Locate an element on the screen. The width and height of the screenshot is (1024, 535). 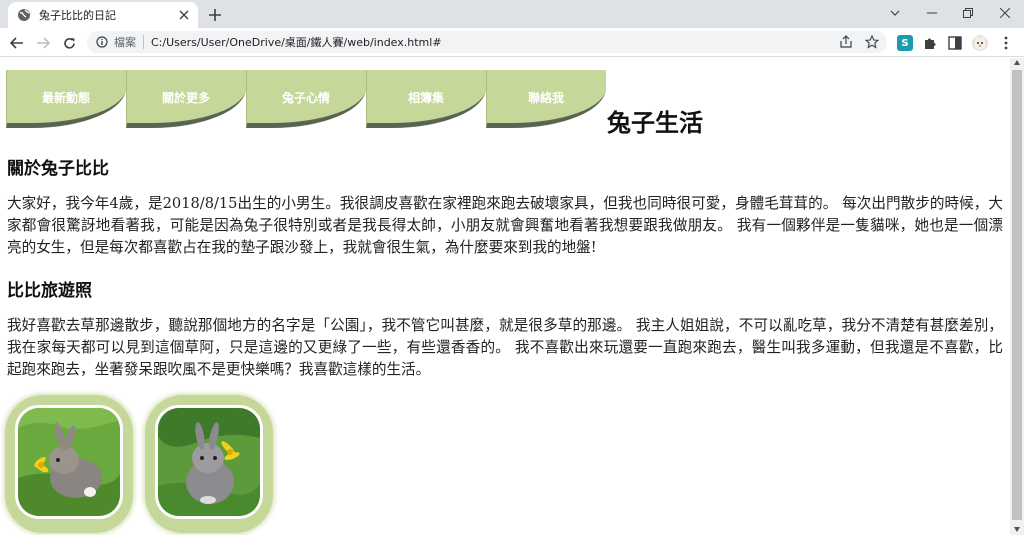
nav-item-more: 關於更多 is located at coordinates (186, 99).